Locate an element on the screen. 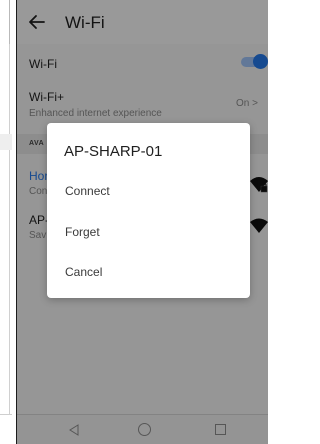 This screenshot has height=444, width=320. connect-label: Connect is located at coordinates (87, 191).